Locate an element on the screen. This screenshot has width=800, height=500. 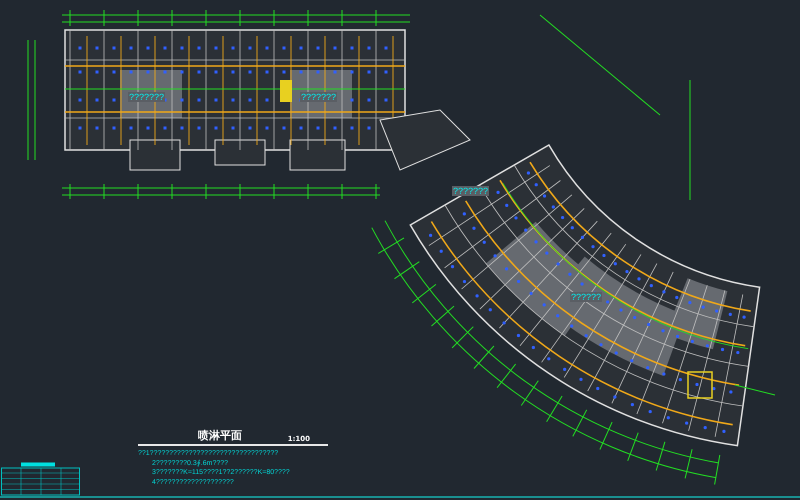
room-label: ?????? is located at coordinates (586, 297).